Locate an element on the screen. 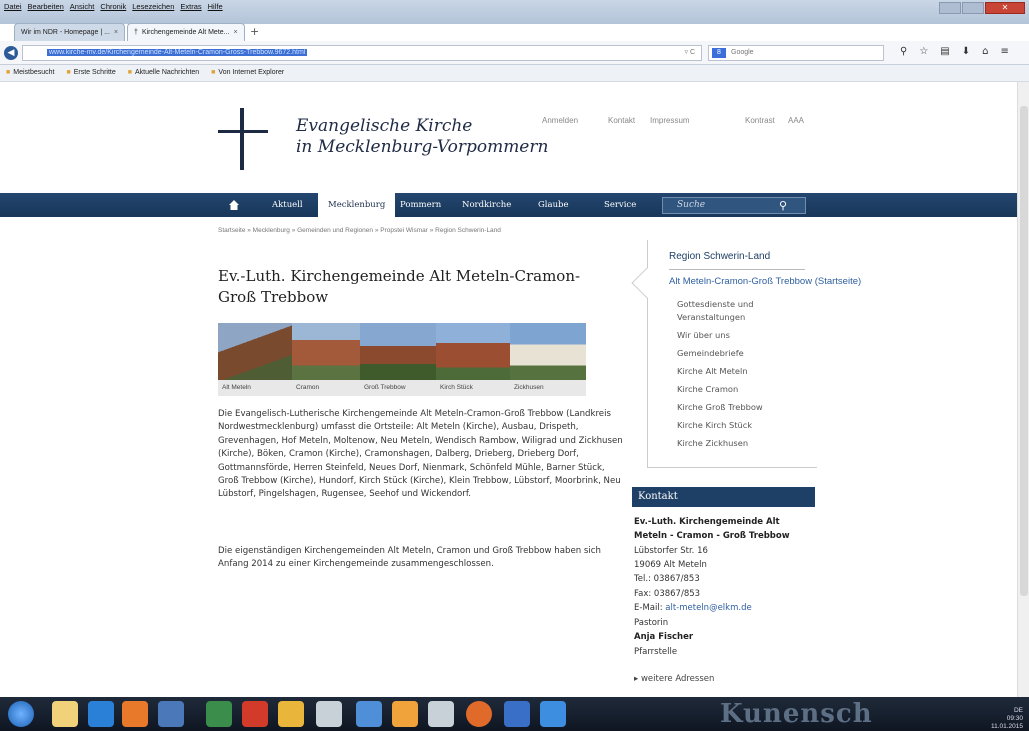 This screenshot has height=731, width=1029. download-icon: ⬇ is located at coordinates (966, 51).